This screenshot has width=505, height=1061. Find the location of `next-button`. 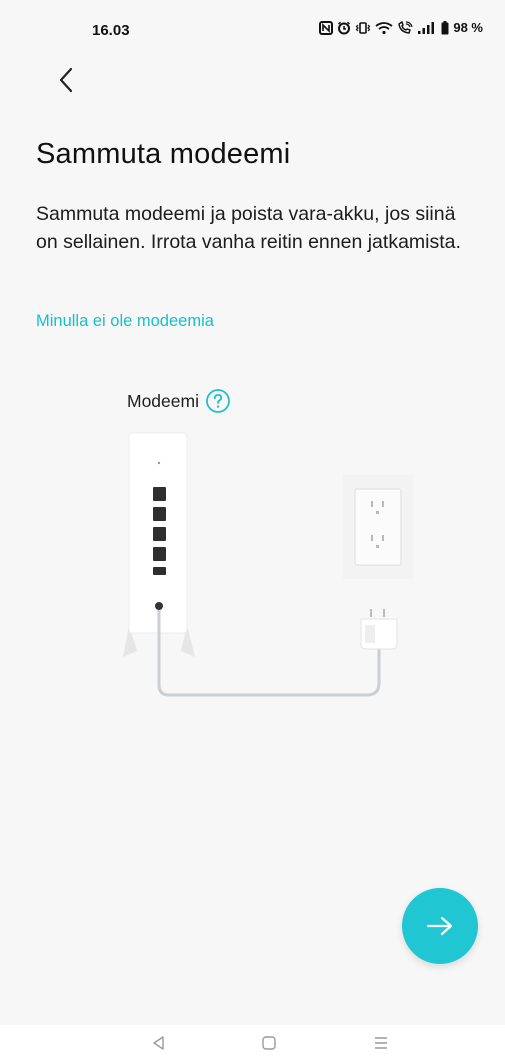

next-button is located at coordinates (440, 926).